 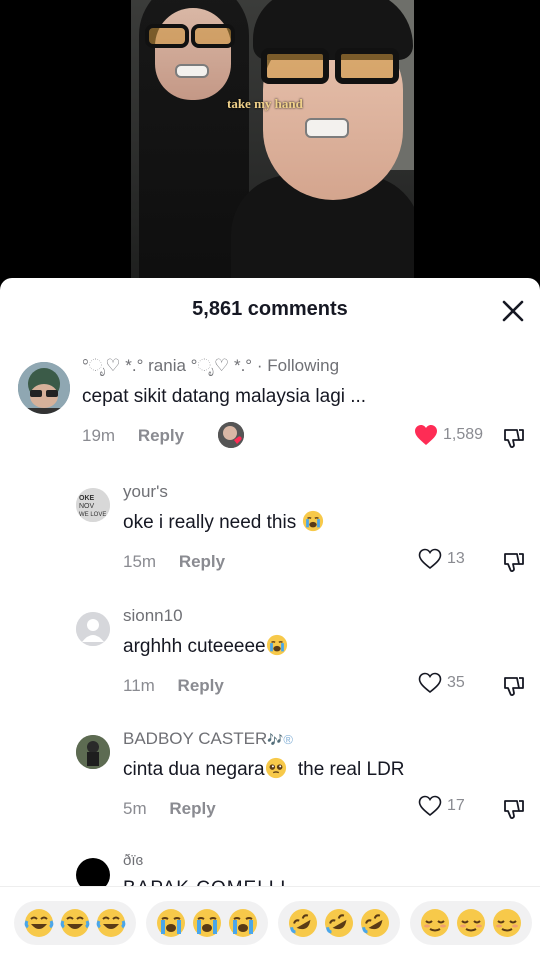 I want to click on emoji-crying-button, so click(x=207, y=923).